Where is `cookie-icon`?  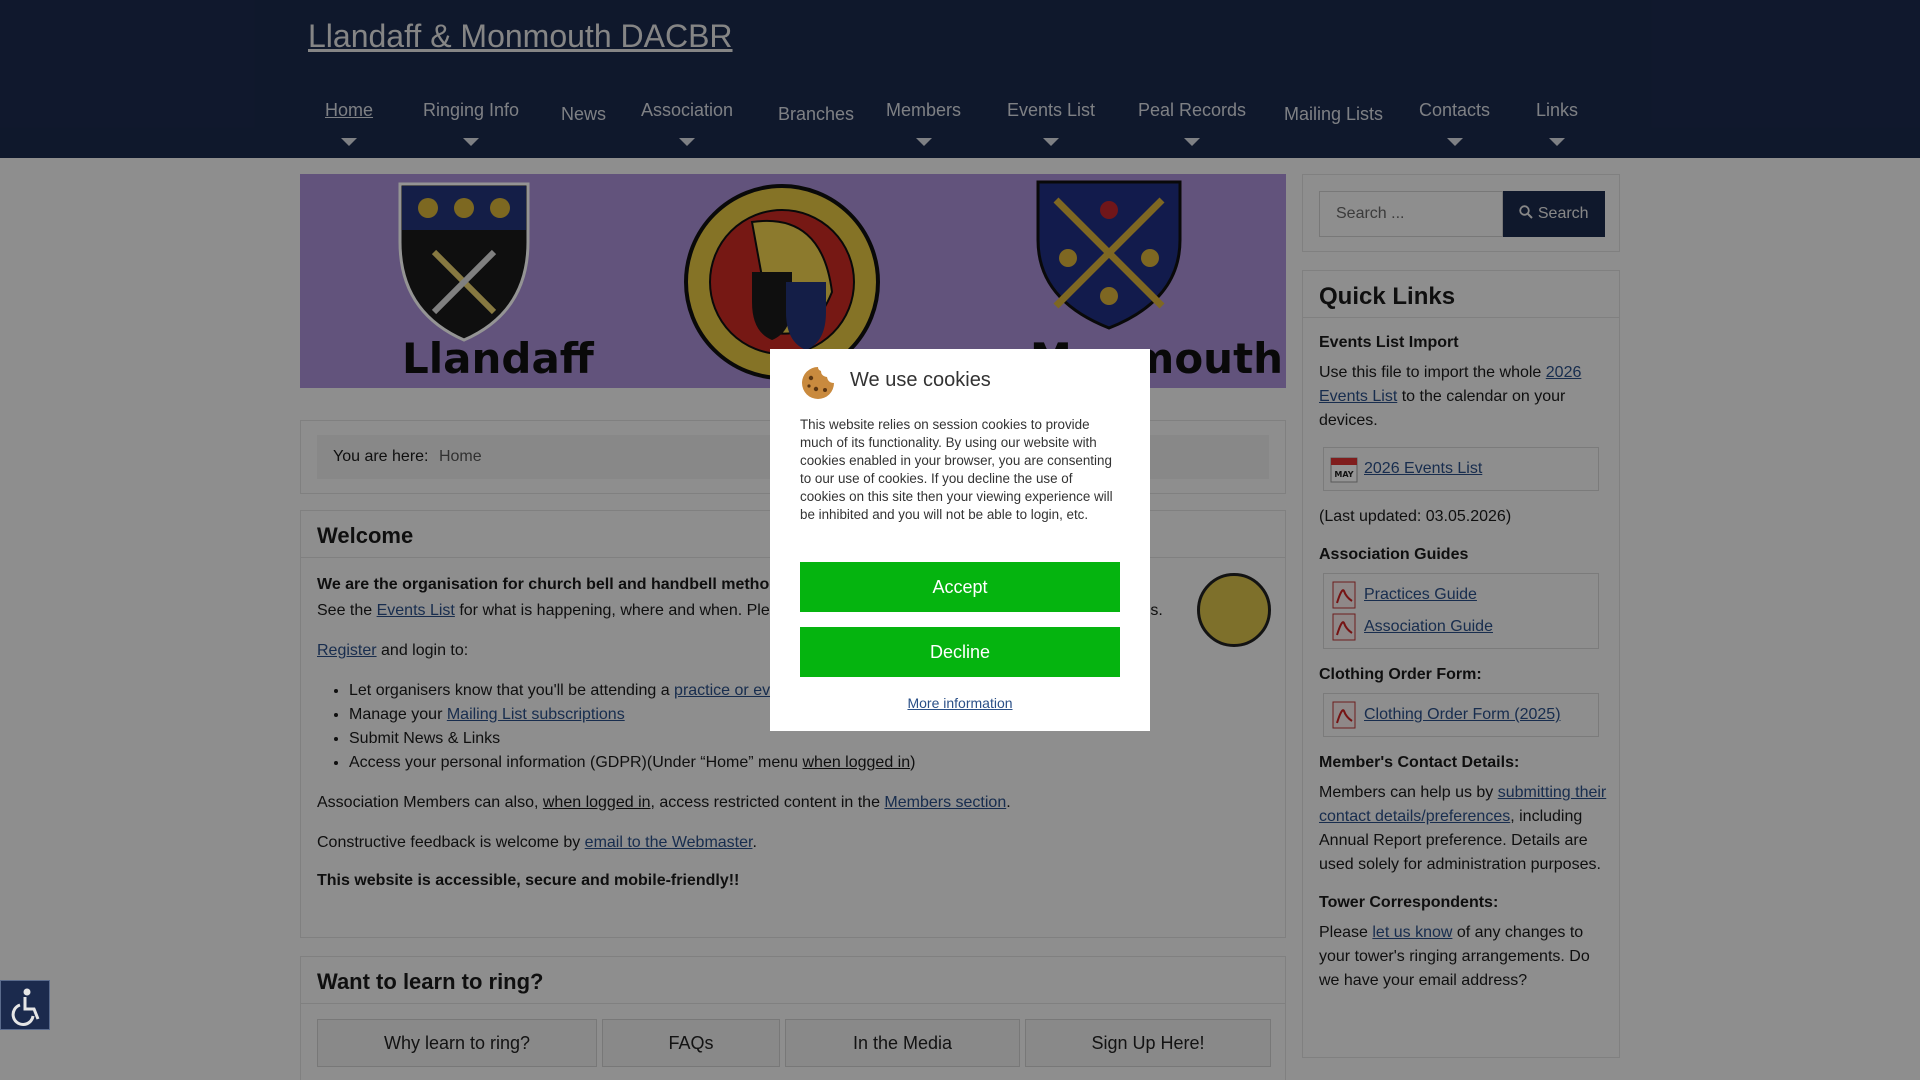 cookie-icon is located at coordinates (818, 383).